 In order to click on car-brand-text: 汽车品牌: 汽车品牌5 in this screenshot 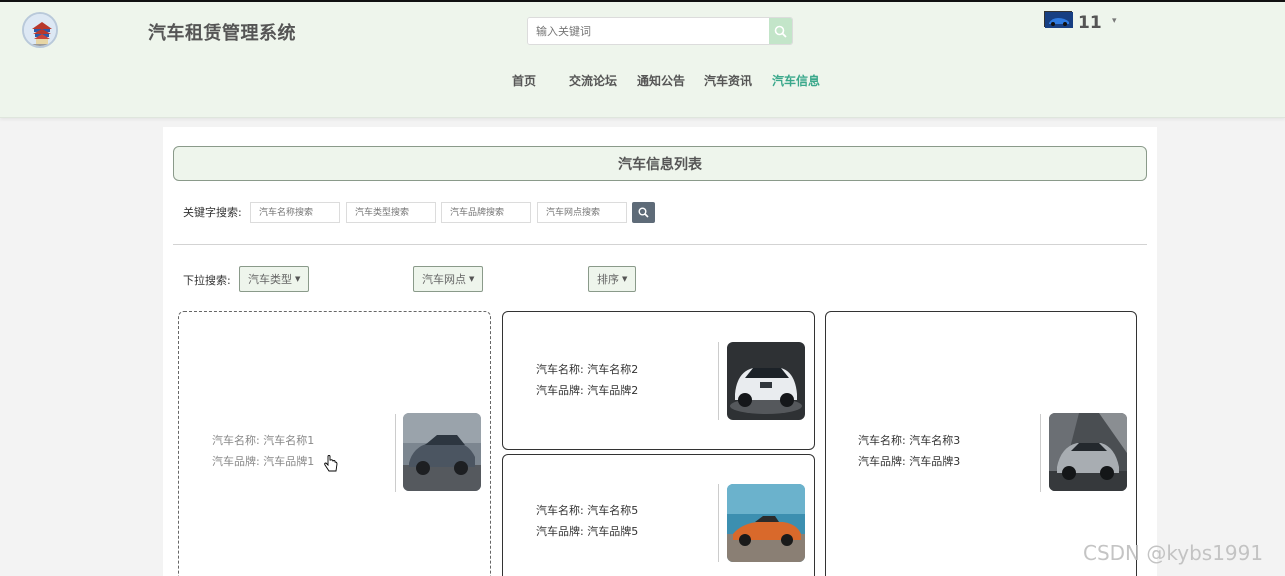, I will do `click(587, 531)`.